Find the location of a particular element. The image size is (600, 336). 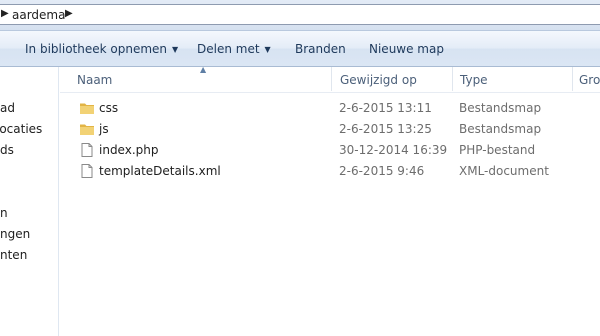

column-header-modified: Gewijzigd op is located at coordinates (378, 80).